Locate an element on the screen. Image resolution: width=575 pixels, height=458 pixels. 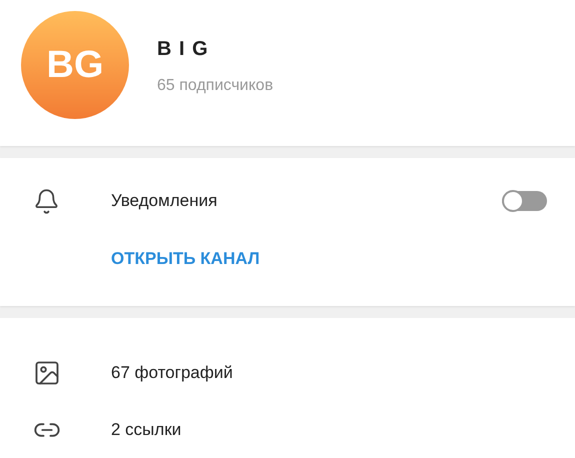
subscriber-count: 65 подписчиков is located at coordinates (215, 86).